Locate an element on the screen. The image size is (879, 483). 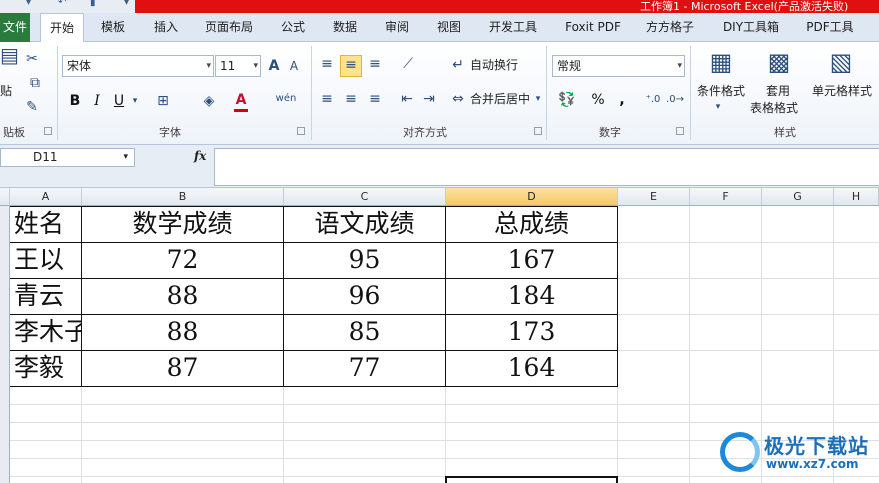
format-as-table-label-line1: 套用 is located at coordinates (778, 91).